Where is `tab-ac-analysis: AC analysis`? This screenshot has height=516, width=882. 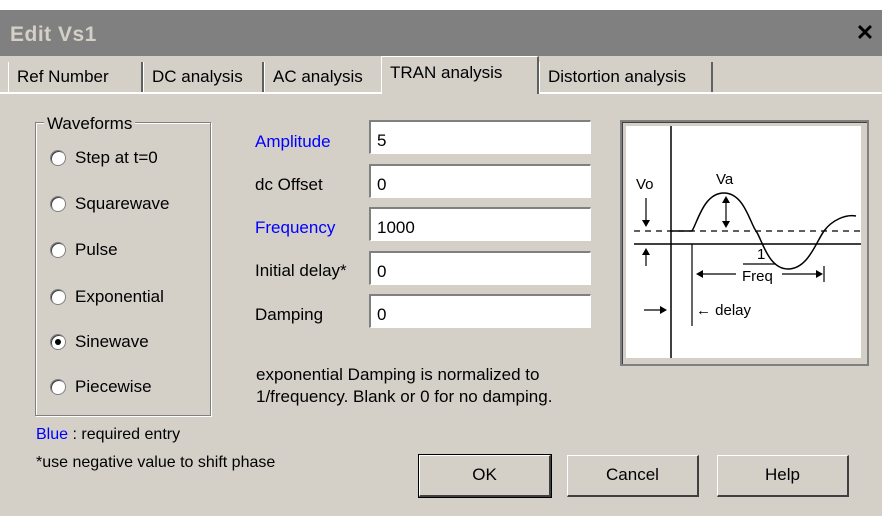 tab-ac-analysis: AC analysis is located at coordinates (323, 77).